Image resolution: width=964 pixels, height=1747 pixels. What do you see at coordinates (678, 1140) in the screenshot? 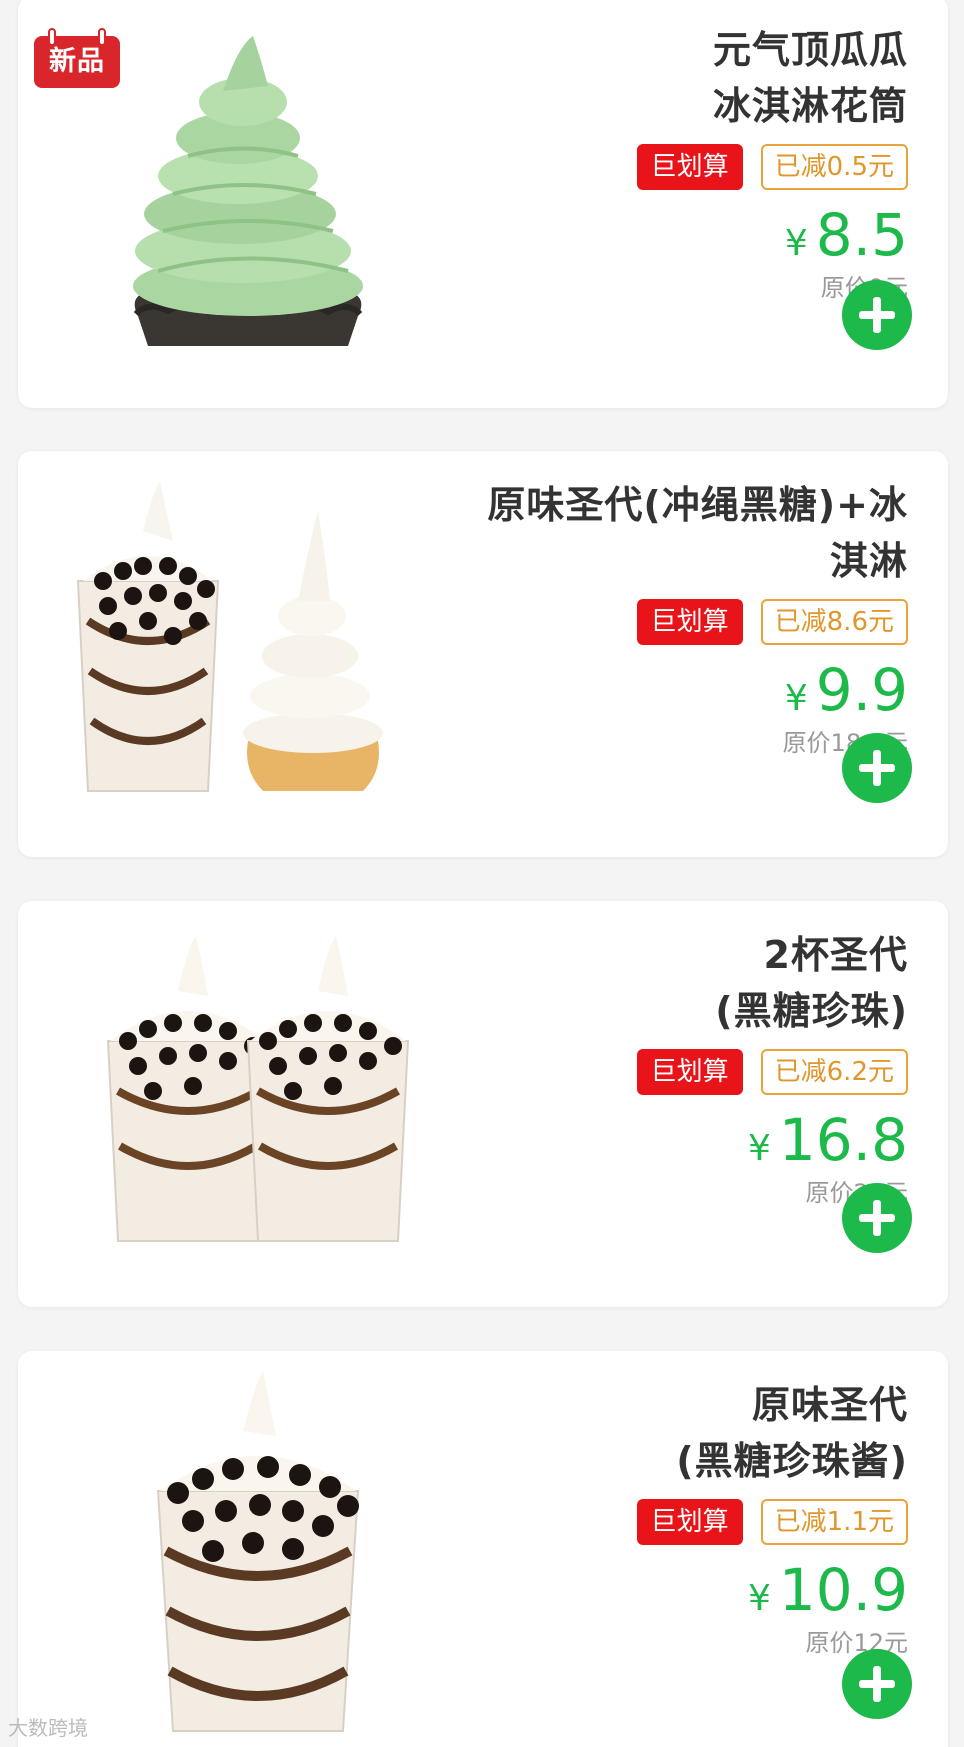
I see `price: ¥16.8` at bounding box center [678, 1140].